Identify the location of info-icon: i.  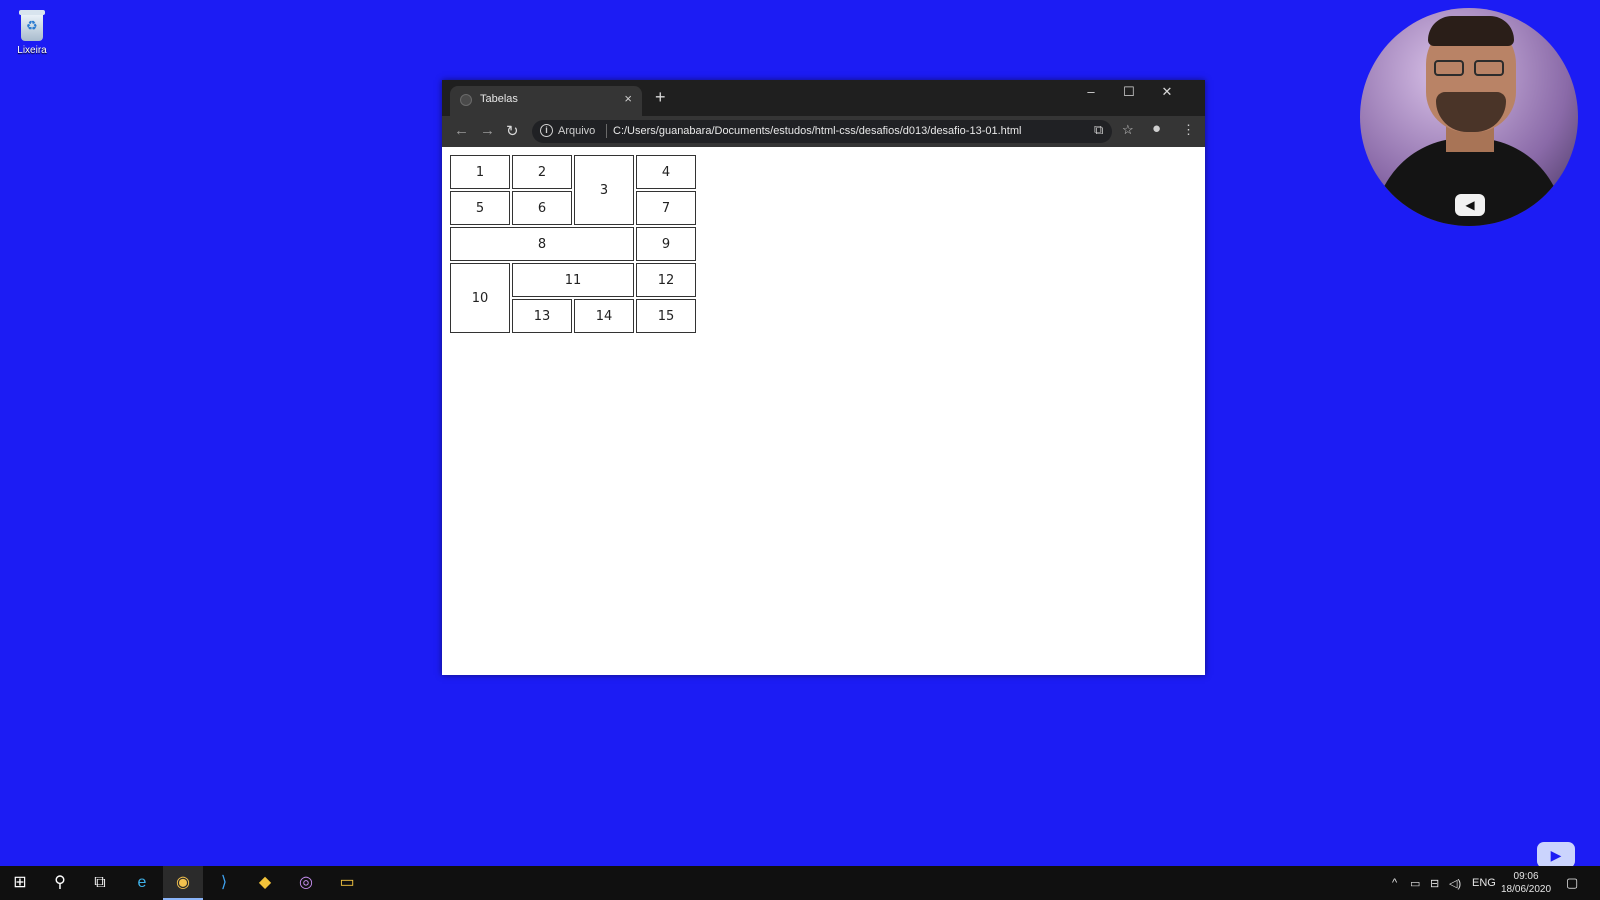
(546, 130).